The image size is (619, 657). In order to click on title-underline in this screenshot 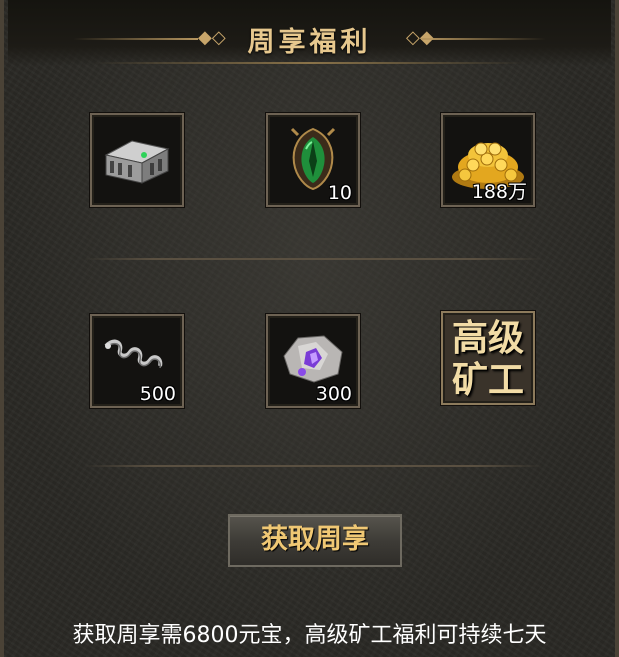, I will do `click(309, 63)`.